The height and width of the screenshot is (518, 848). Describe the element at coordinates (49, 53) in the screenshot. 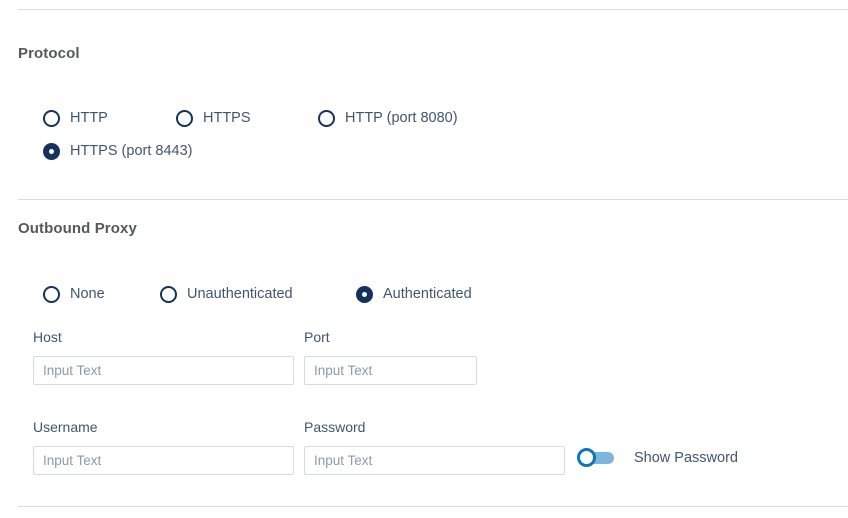

I see `protocol-section-title: Protocol` at that location.